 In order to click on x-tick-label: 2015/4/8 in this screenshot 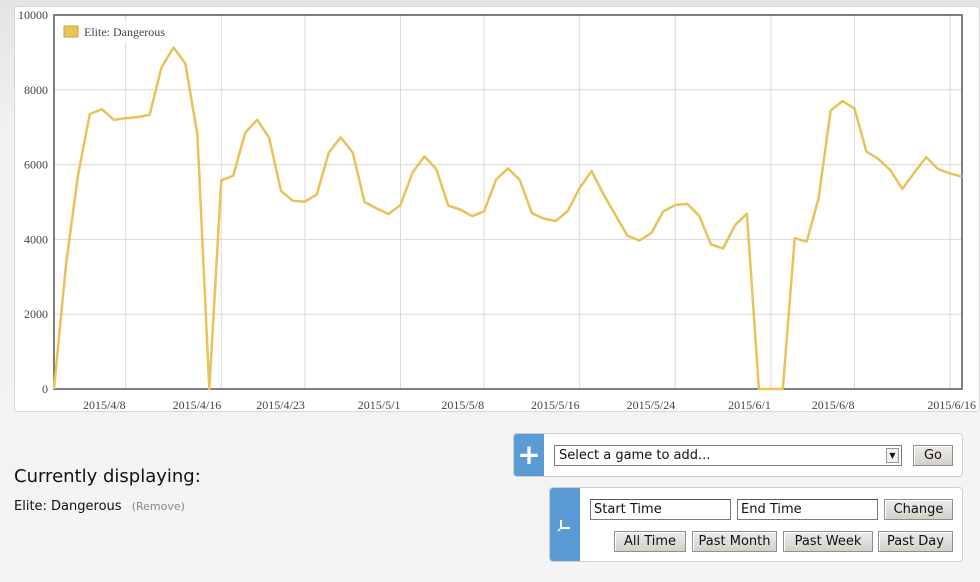, I will do `click(104, 405)`.